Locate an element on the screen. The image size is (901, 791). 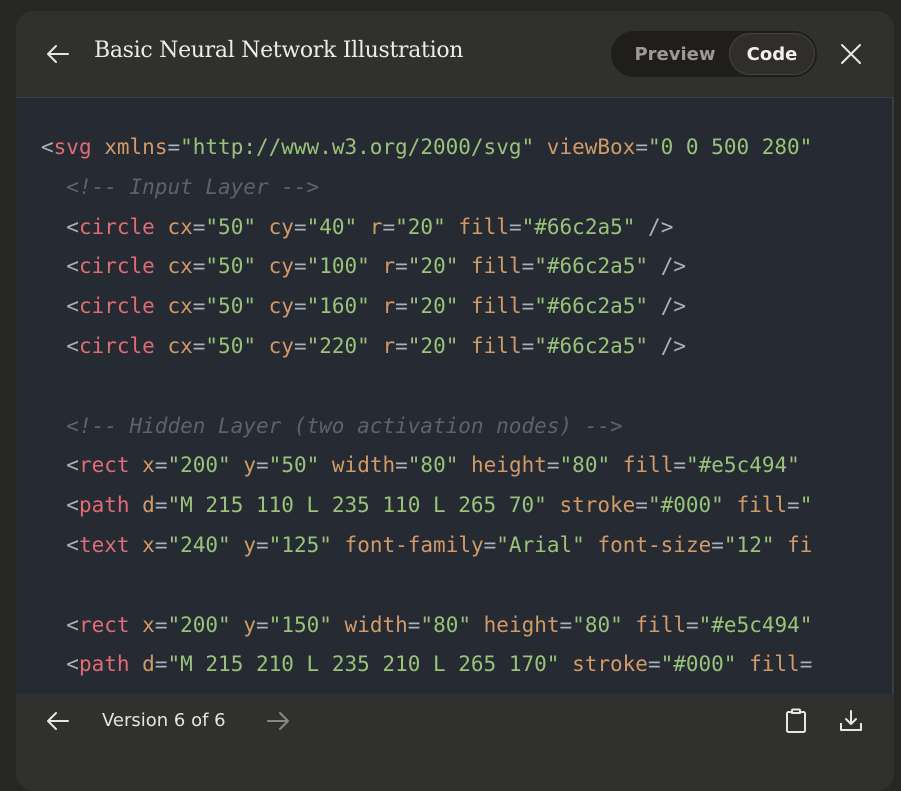
download-icon is located at coordinates (851, 720).